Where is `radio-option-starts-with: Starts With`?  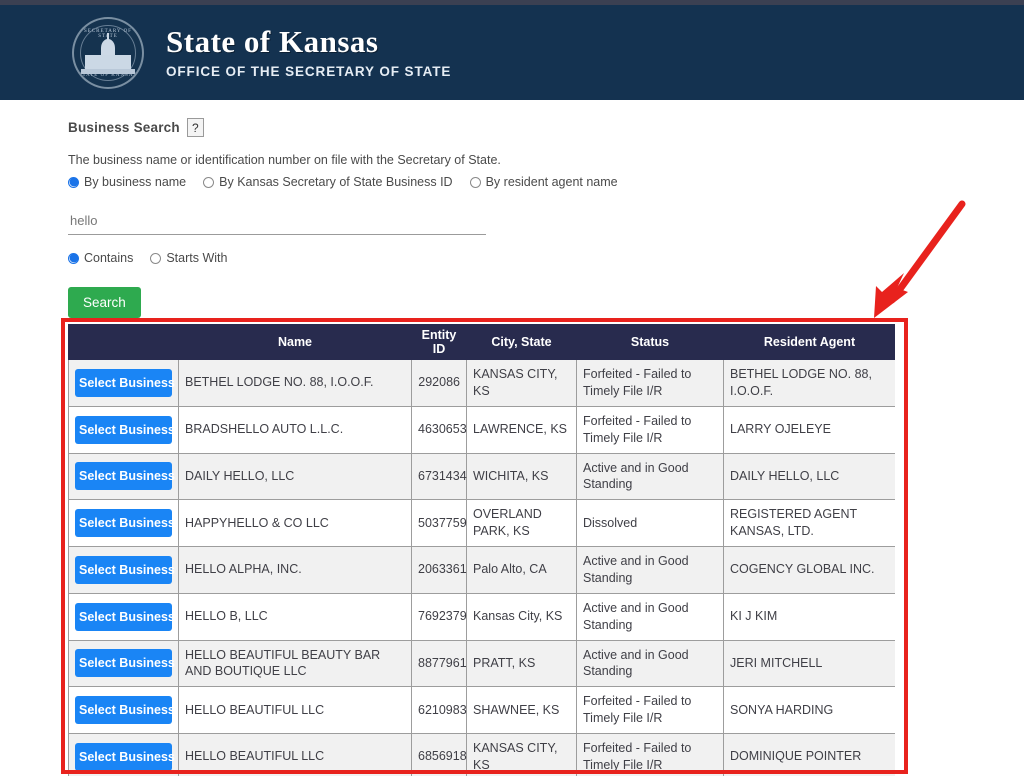
radio-option-starts-with: Starts With is located at coordinates (188, 258).